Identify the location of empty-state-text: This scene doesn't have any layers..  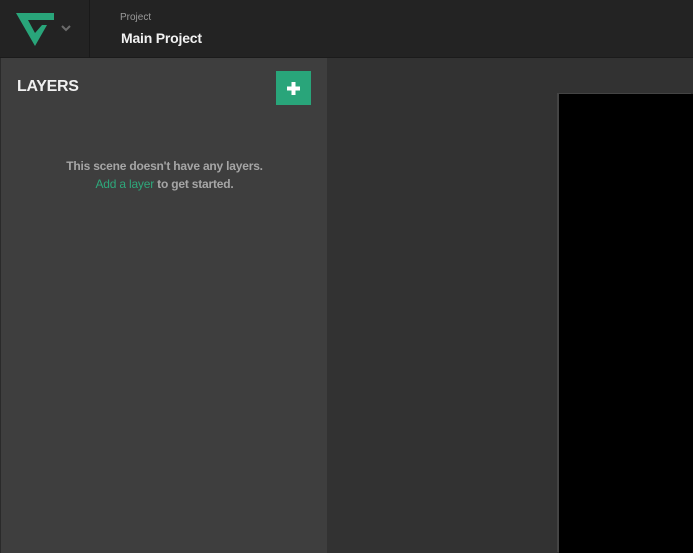
(164, 166).